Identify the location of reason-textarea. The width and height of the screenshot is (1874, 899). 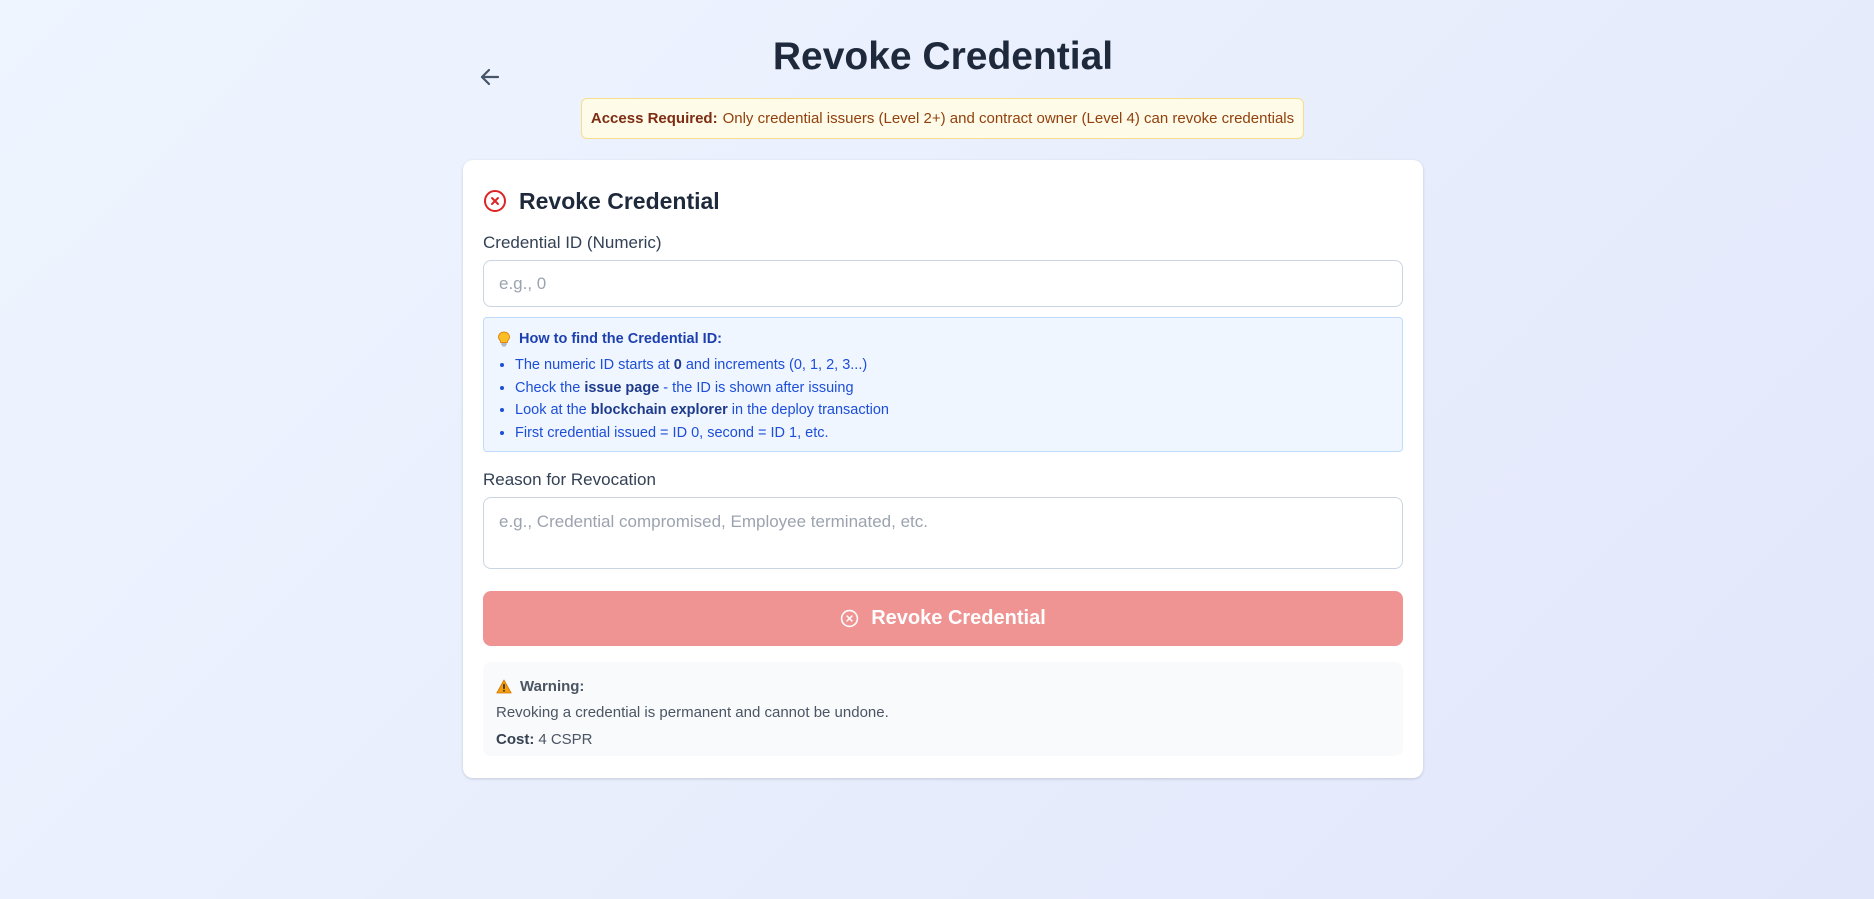
(943, 533).